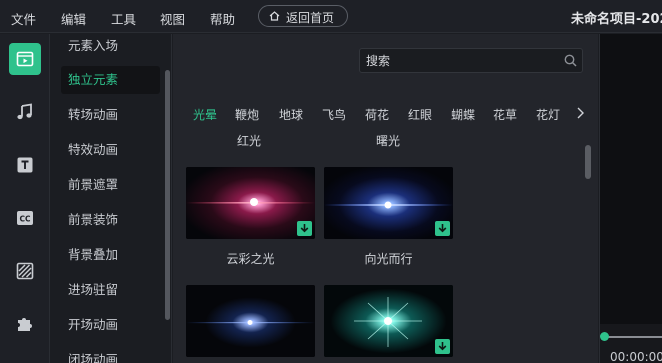 Image resolution: width=662 pixels, height=363 pixels. I want to click on blue-point-preview, so click(250, 321).